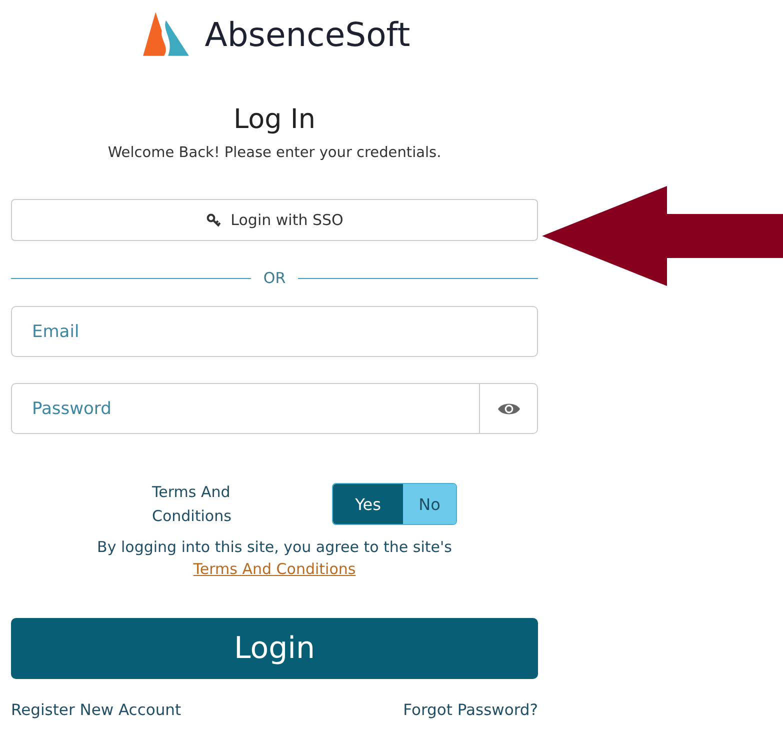 The width and height of the screenshot is (783, 755). What do you see at coordinates (274, 153) in the screenshot?
I see `subtitle: Welcome Back! Please enter your credentials.` at bounding box center [274, 153].